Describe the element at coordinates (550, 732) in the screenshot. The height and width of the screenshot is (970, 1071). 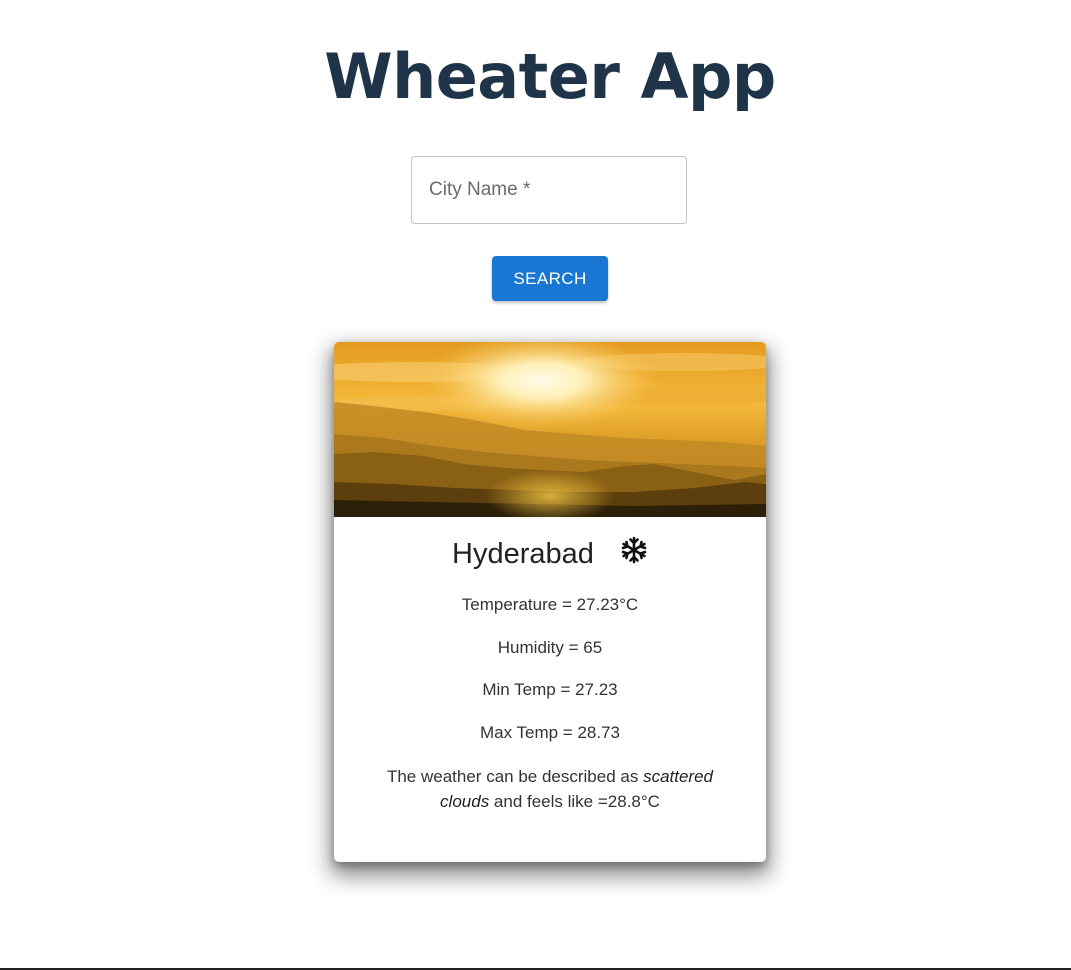
I see `max-temp-text: Max Temp = 28.73` at that location.